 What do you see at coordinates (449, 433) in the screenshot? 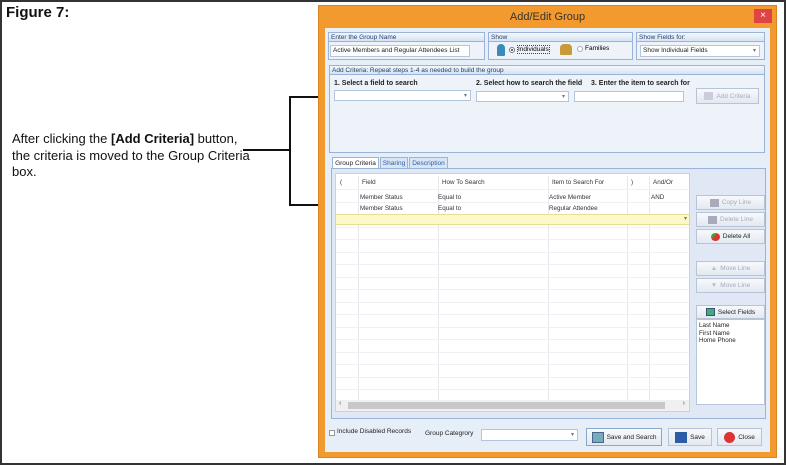
I see `group-category-label: Group Categrory` at bounding box center [449, 433].